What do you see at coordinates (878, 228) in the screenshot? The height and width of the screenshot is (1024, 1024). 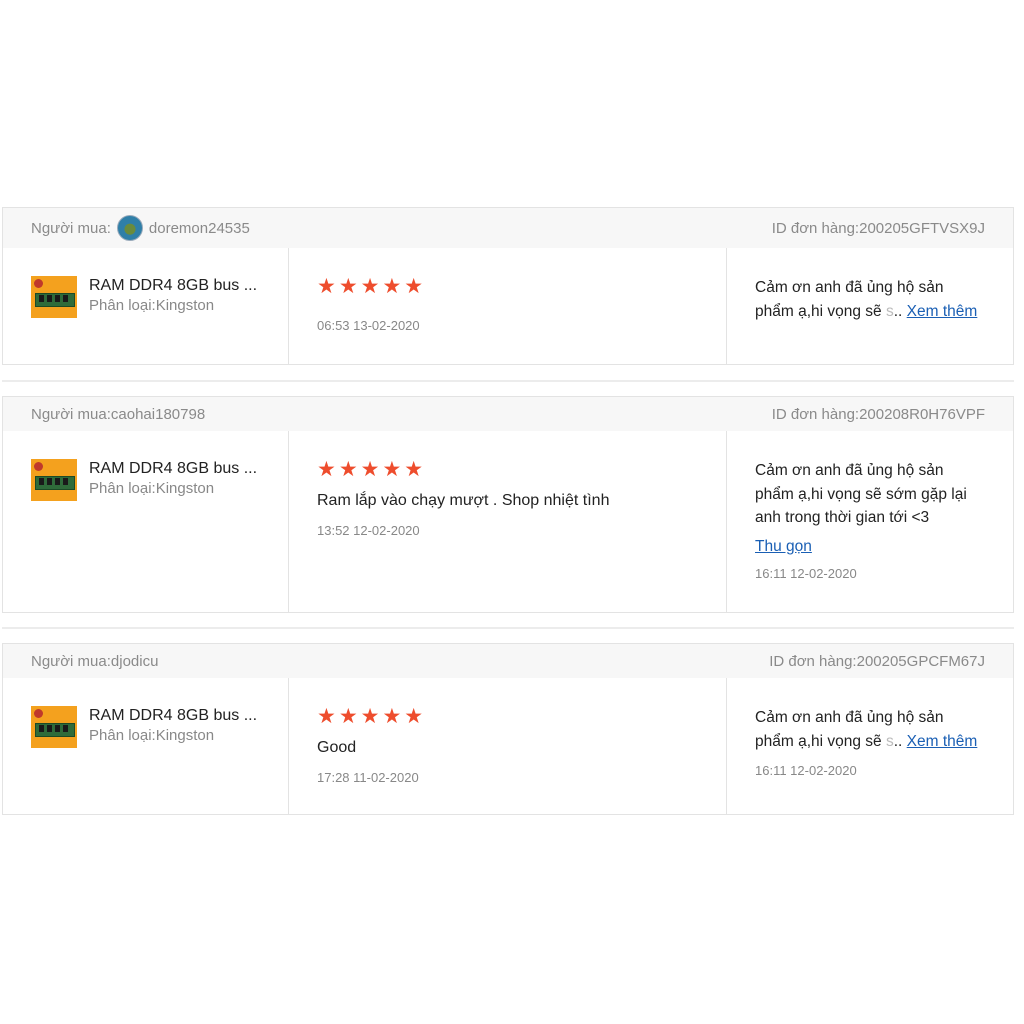 I see `order-id: ID đơn hàng:200205GFTVSX9J` at bounding box center [878, 228].